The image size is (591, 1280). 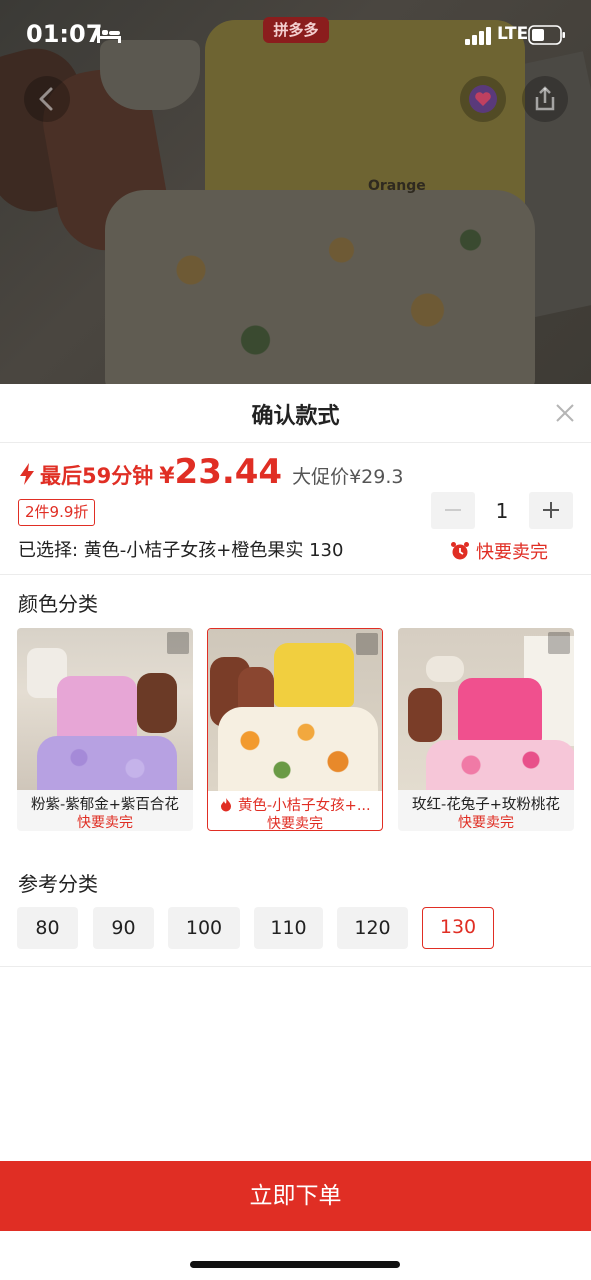 I want to click on heart-icon, so click(x=483, y=99).